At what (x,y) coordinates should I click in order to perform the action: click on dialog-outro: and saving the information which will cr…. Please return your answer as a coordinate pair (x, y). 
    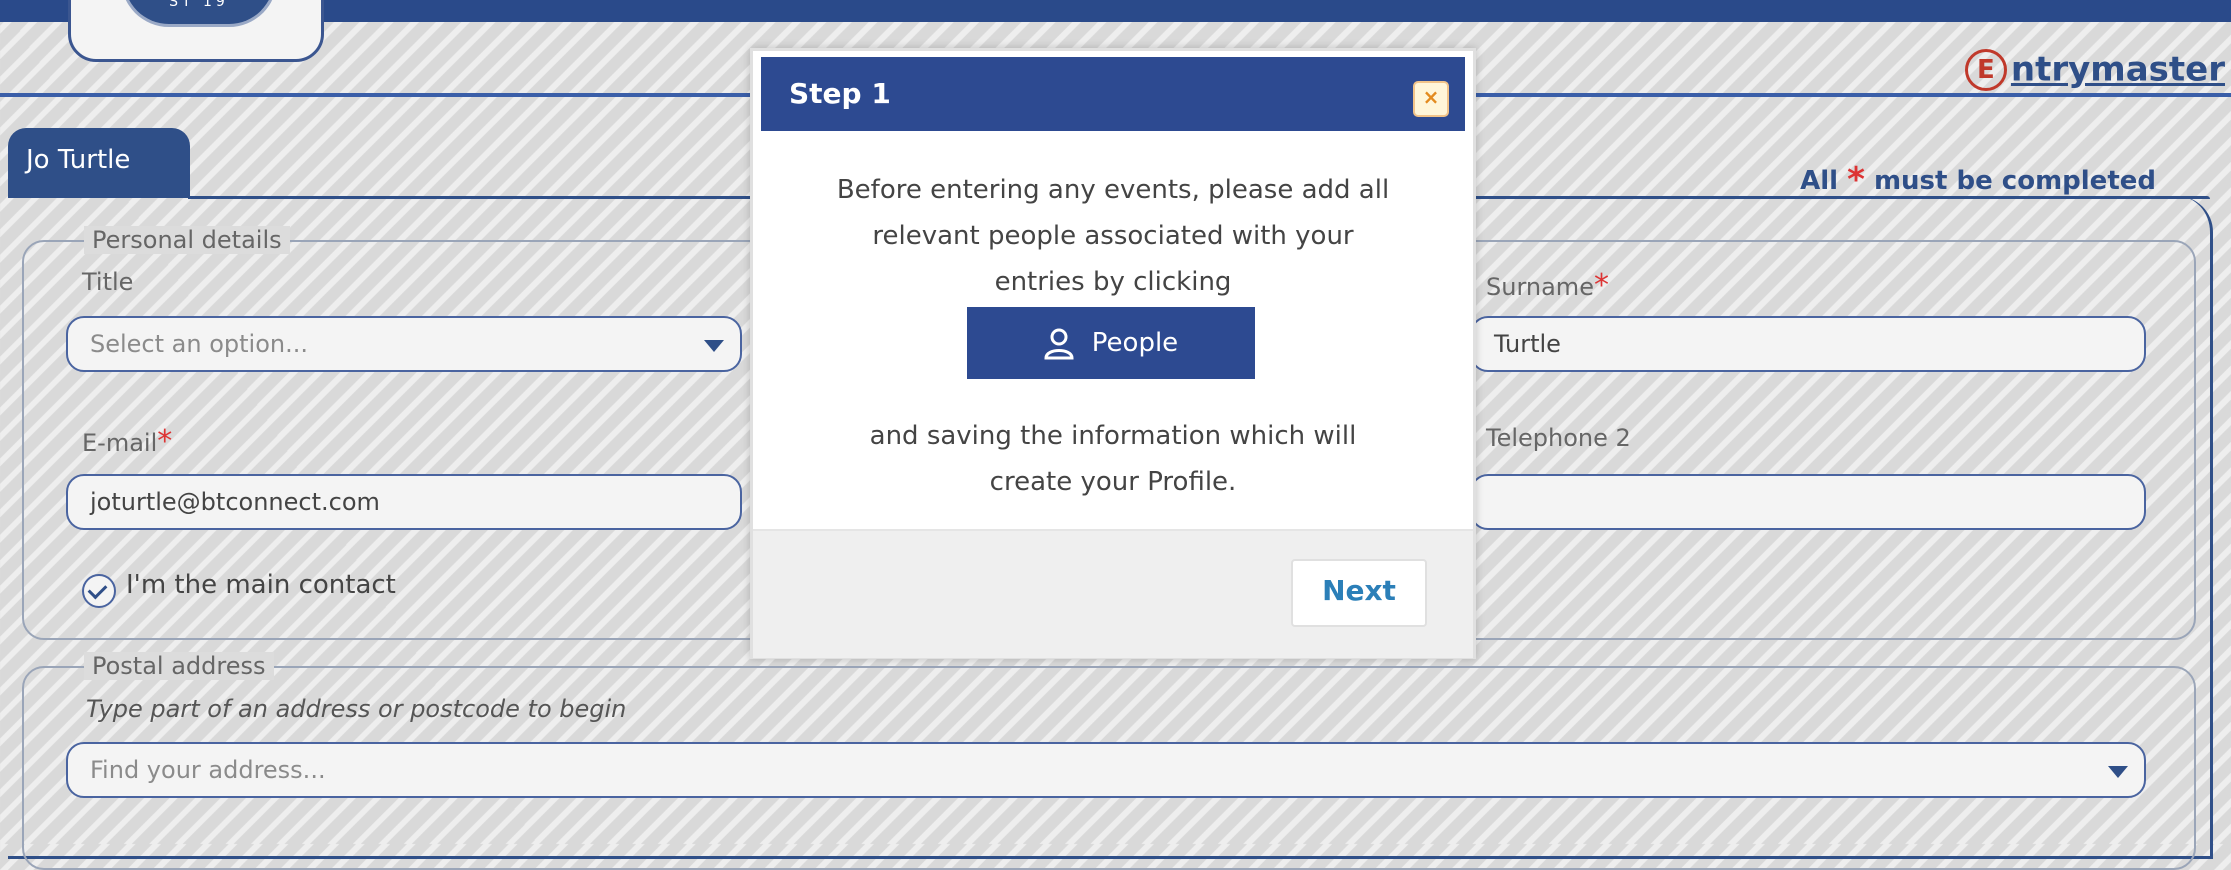
    Looking at the image, I should click on (1113, 459).